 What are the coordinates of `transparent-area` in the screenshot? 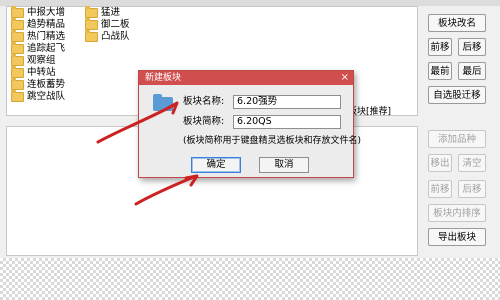 It's located at (250, 279).